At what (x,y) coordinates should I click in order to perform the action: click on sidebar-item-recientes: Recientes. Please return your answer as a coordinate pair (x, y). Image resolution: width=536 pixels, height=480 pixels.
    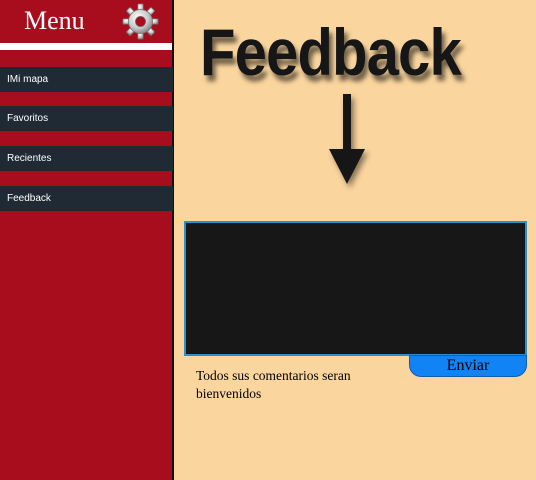
    Looking at the image, I should click on (86, 158).